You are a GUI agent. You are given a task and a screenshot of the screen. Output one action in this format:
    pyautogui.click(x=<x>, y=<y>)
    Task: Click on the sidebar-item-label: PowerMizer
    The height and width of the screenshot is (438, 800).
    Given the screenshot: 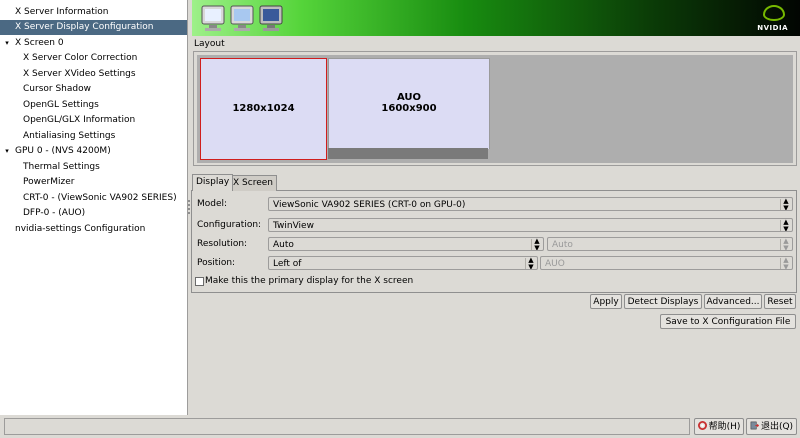 What is the action you would take?
    pyautogui.click(x=49, y=182)
    